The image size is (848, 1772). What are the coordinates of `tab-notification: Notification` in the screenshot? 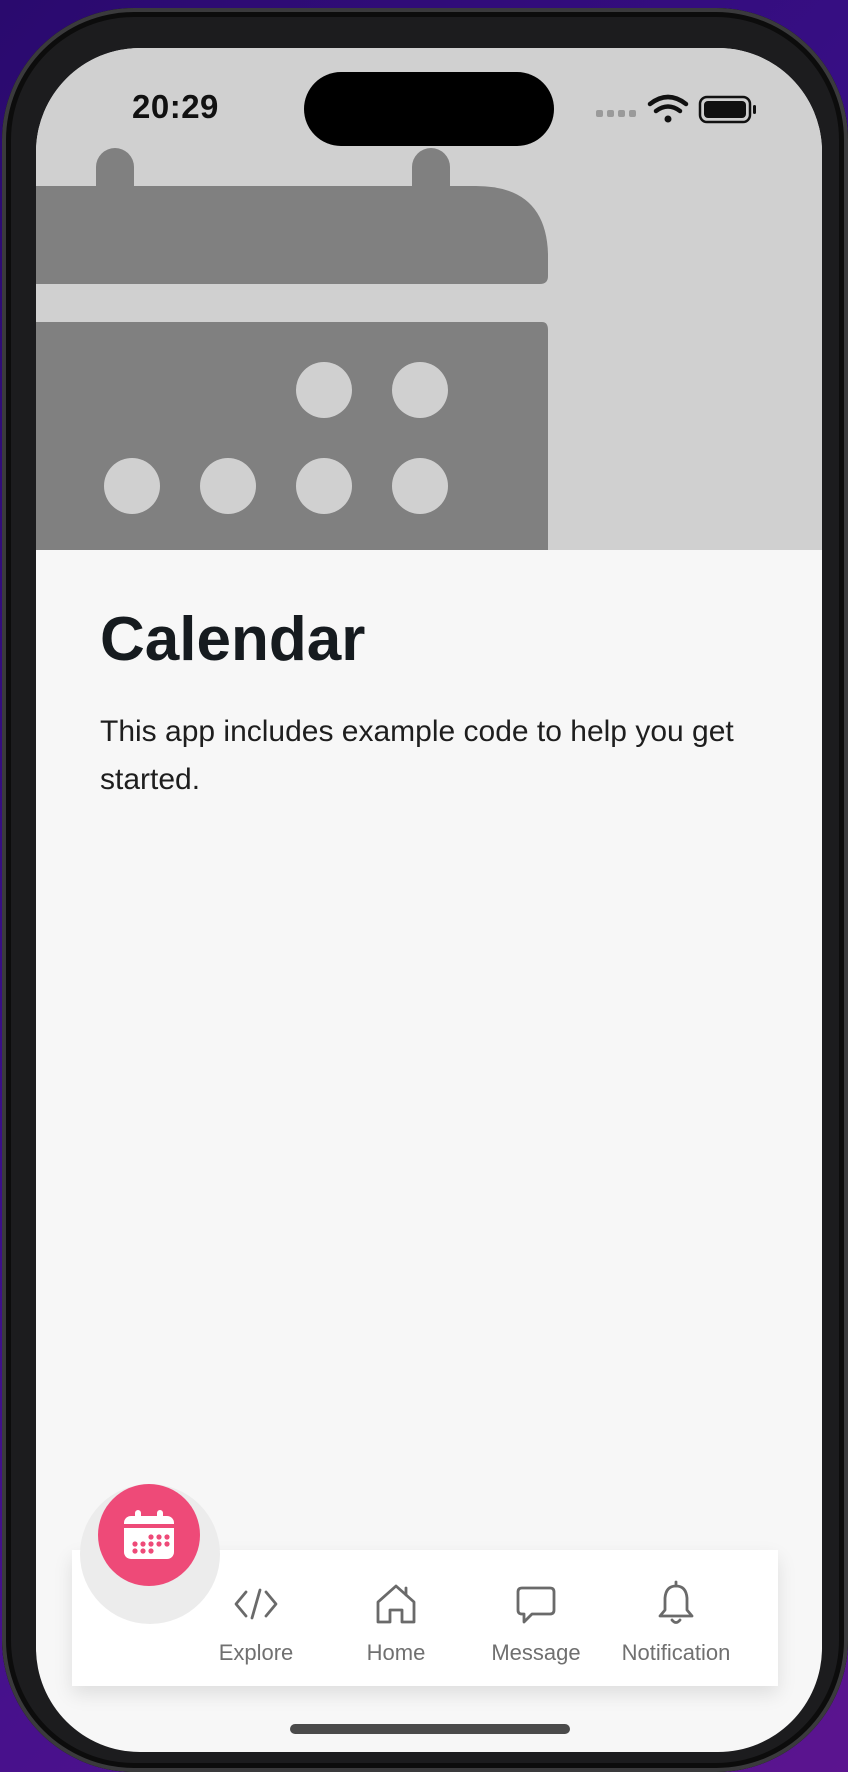 It's located at (676, 1630).